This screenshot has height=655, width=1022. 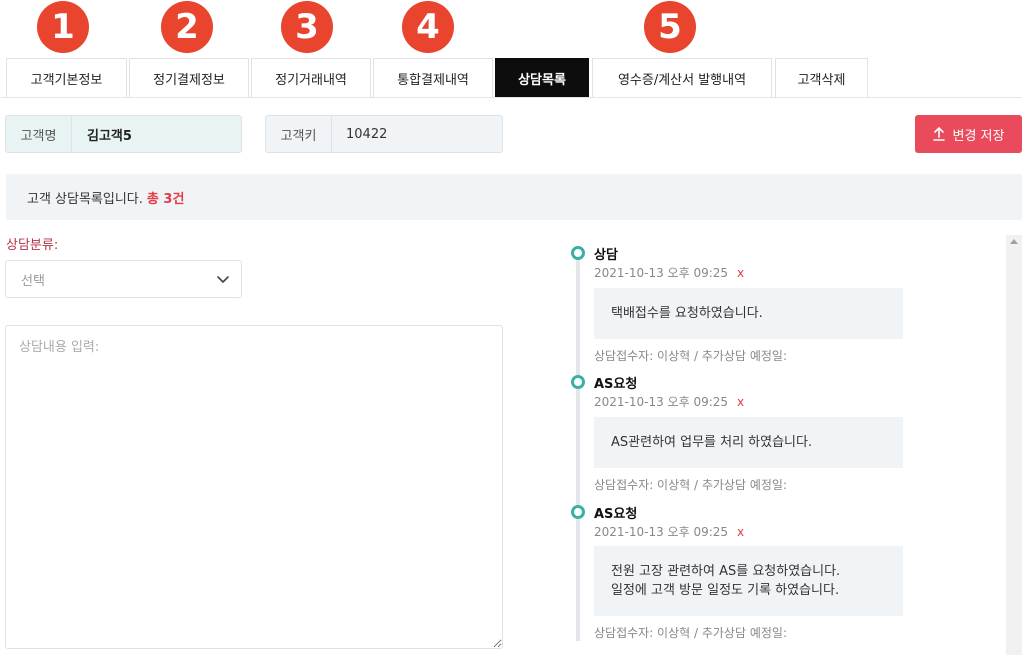 What do you see at coordinates (682, 78) in the screenshot?
I see `tab-receipt-invoice-history: 영수증/계산서 발행내역` at bounding box center [682, 78].